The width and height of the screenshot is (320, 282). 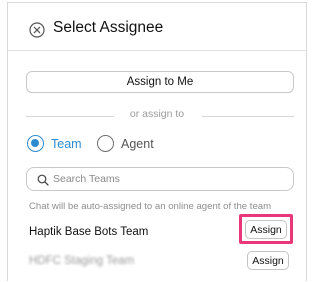 I want to click on agent-radio-label: Agent, so click(x=137, y=144).